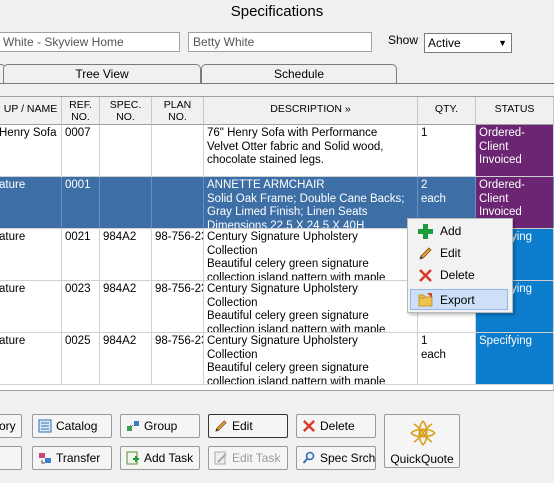  What do you see at coordinates (422, 459) in the screenshot?
I see `quickquote-label: QuickQuote` at bounding box center [422, 459].